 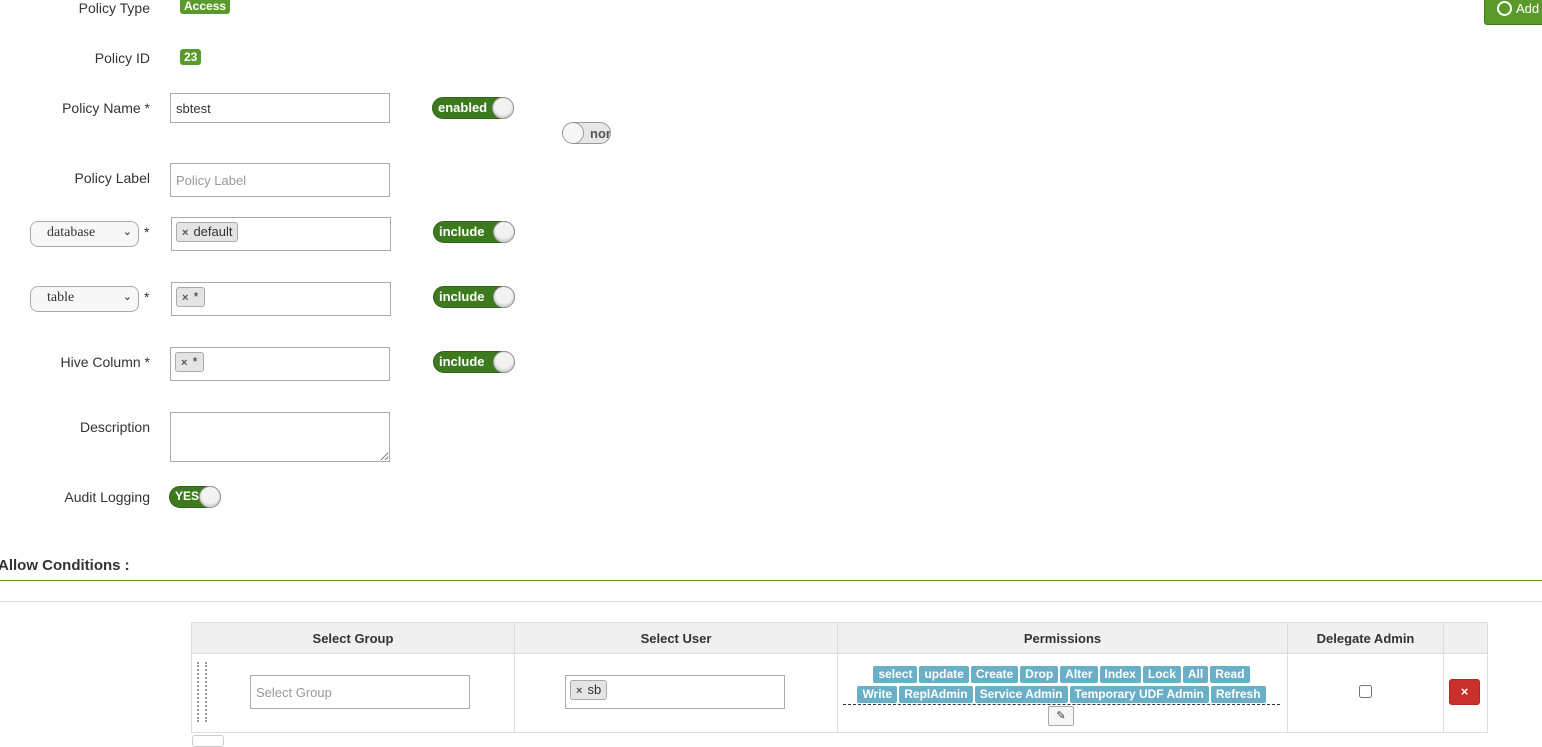 I want to click on add-button-label: Add, so click(x=1528, y=8).